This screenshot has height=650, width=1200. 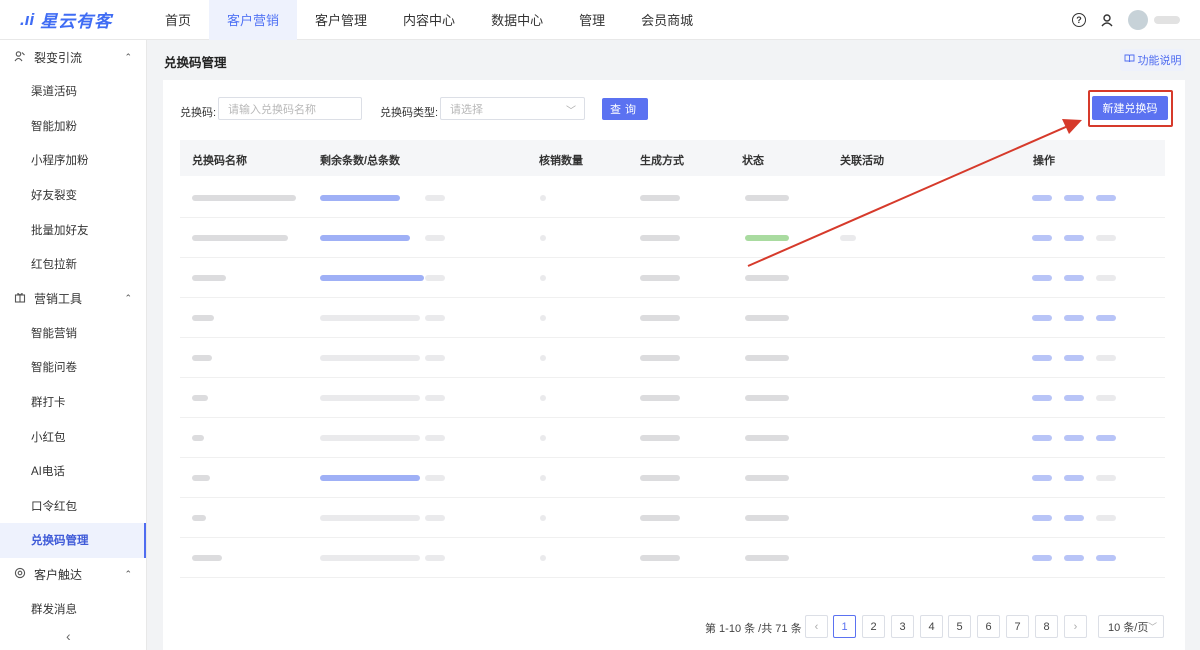 What do you see at coordinates (27, 19) in the screenshot?
I see `logo-mark: .ıi` at bounding box center [27, 19].